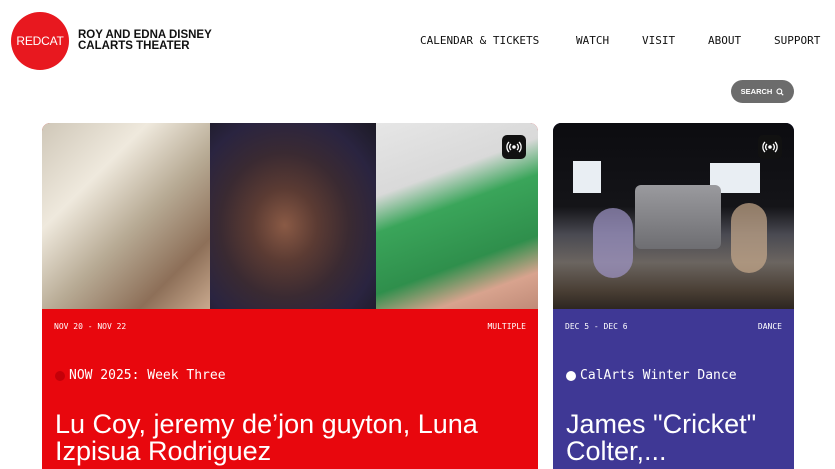 The height and width of the screenshot is (469, 835). I want to click on nav-visit: VISIT, so click(658, 40).